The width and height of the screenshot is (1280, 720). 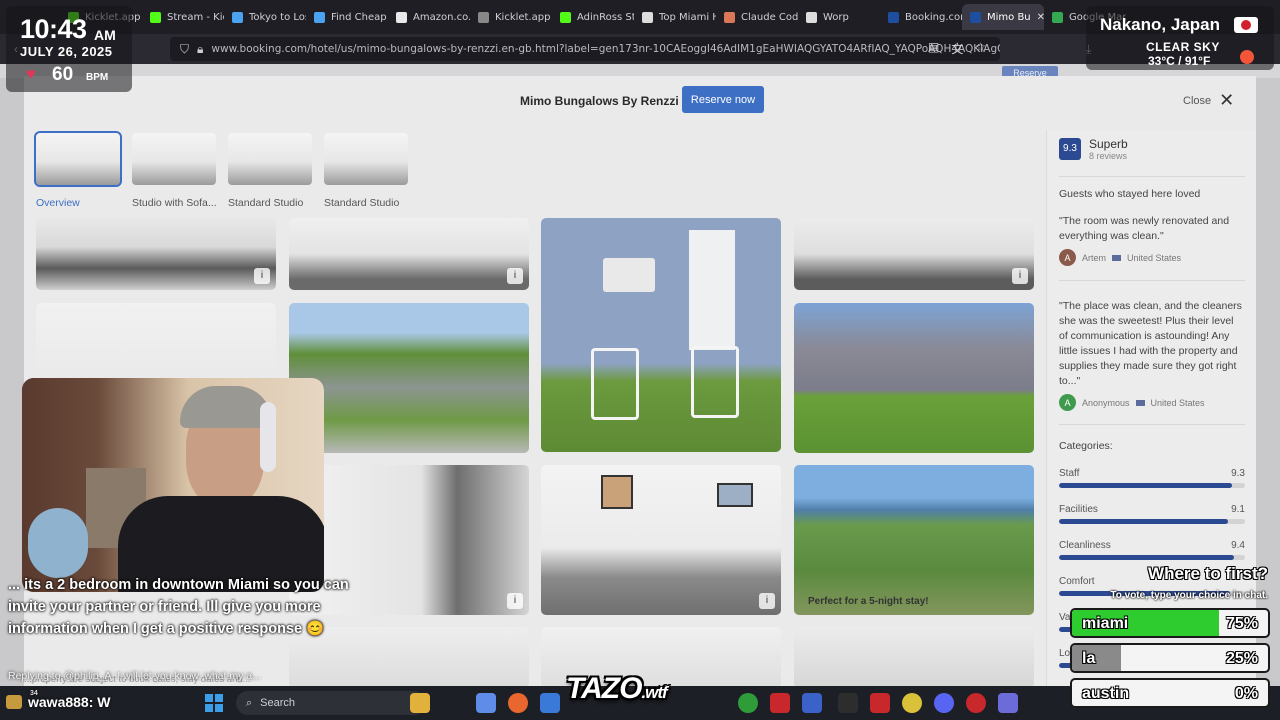 I want to click on subscriber-badge-icon, so click(x=14, y=702).